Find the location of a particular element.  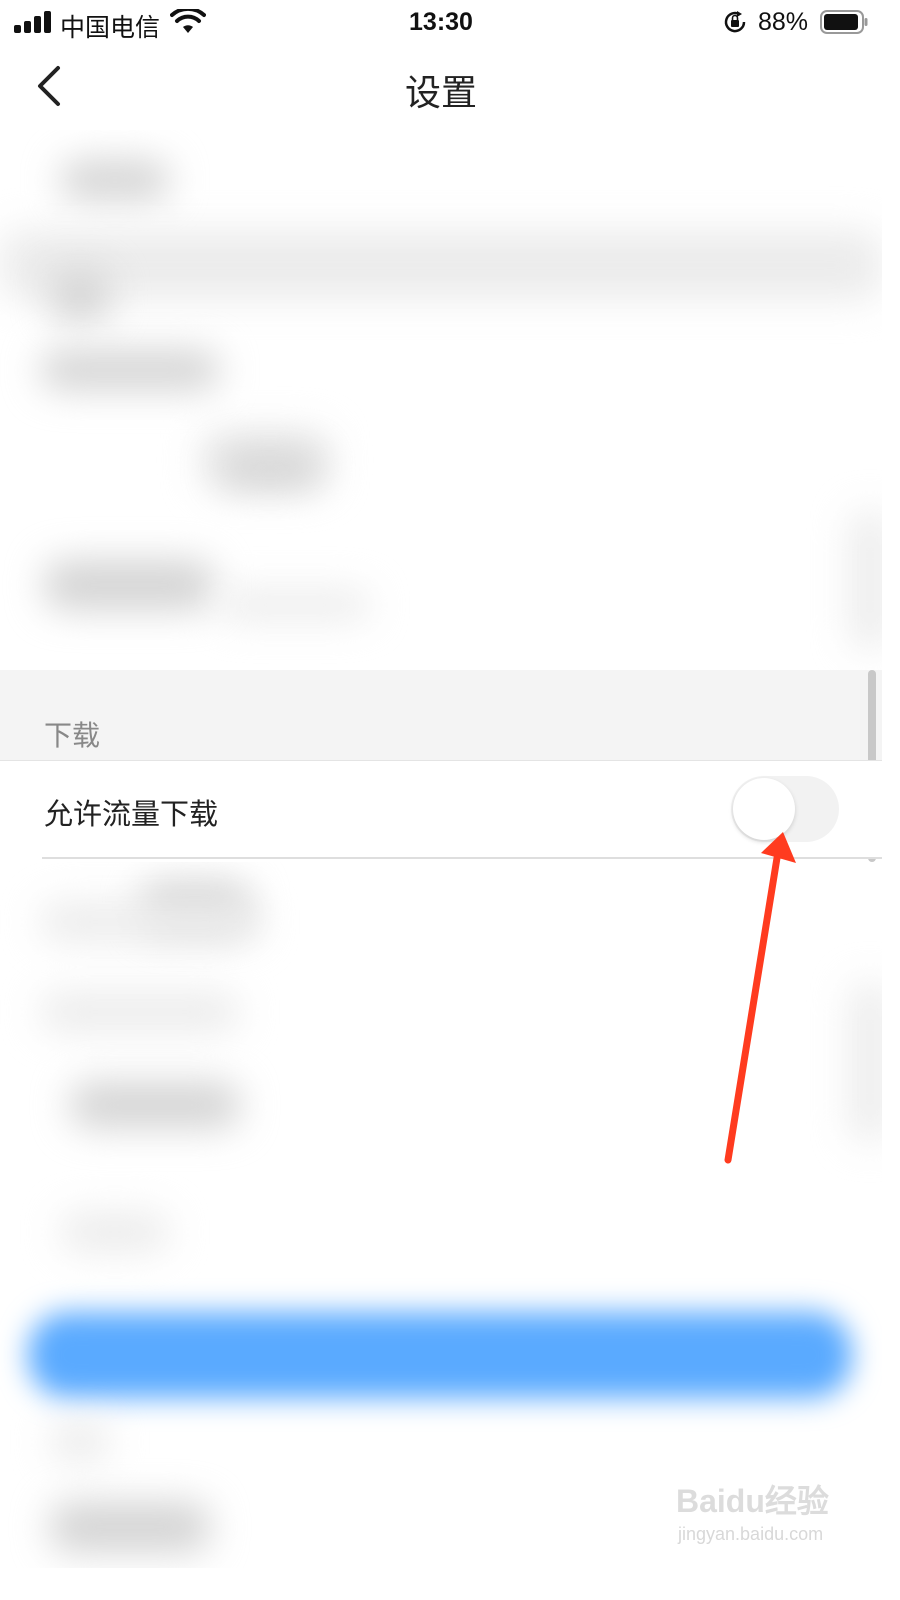

battery-icon is located at coordinates (844, 22).